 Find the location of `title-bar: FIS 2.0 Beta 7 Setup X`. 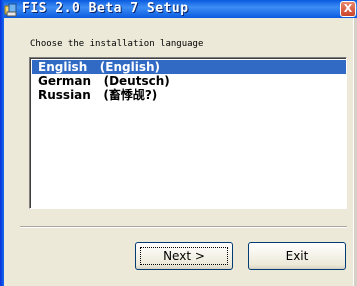

title-bar: FIS 2.0 Beta 7 Setup X is located at coordinates (178, 9).